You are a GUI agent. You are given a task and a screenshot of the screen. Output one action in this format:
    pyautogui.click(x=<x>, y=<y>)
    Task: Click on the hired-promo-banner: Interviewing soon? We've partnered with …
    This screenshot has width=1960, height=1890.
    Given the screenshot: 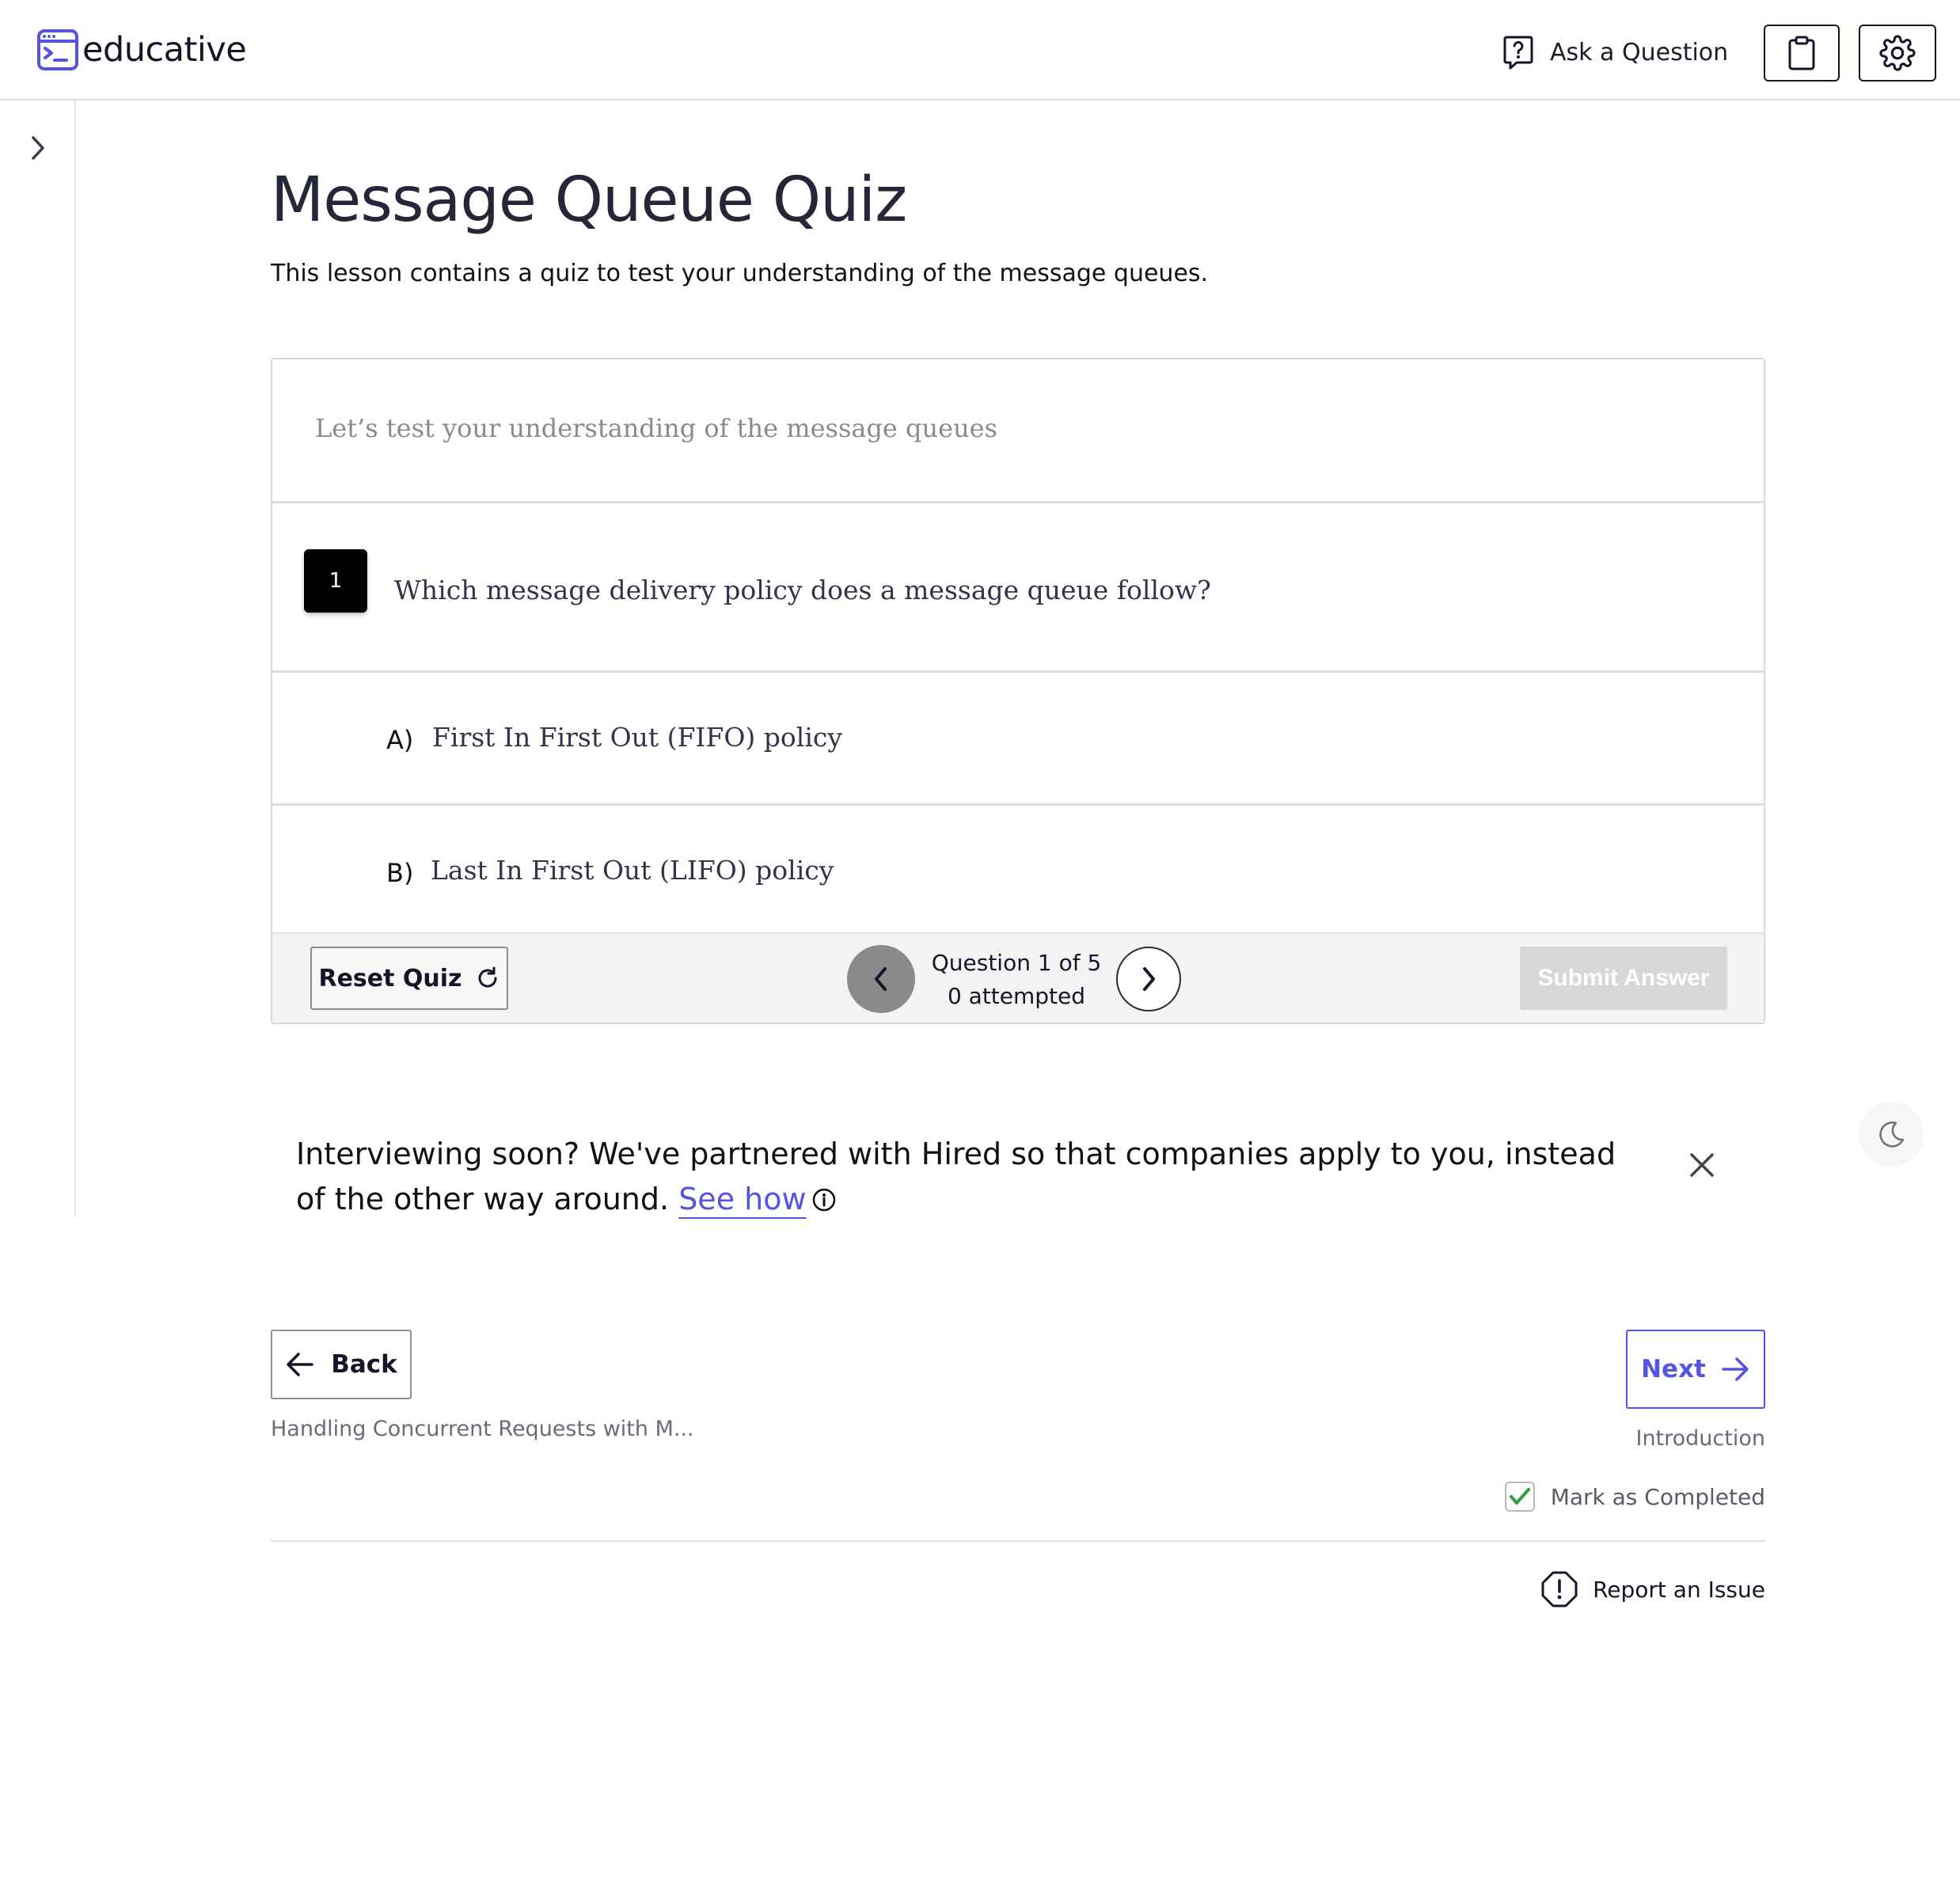 What is the action you would take?
    pyautogui.click(x=973, y=1177)
    